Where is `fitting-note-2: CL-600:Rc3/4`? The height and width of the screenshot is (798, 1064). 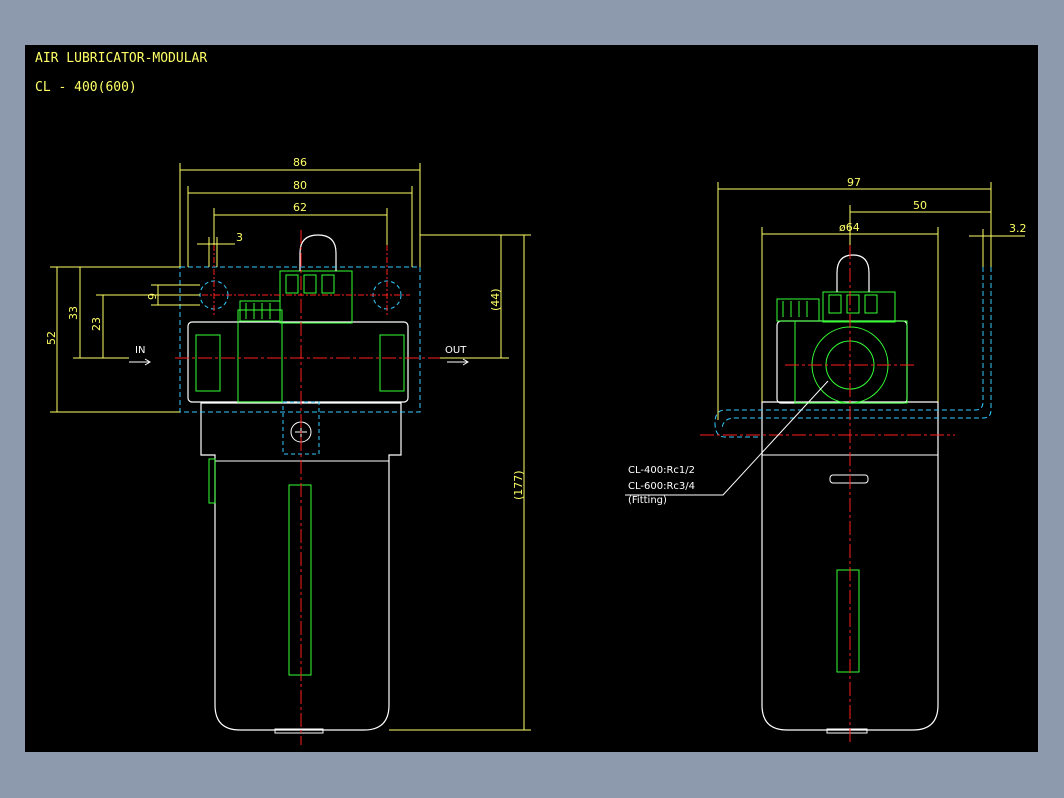 fitting-note-2: CL-600:Rc3/4 is located at coordinates (661, 486).